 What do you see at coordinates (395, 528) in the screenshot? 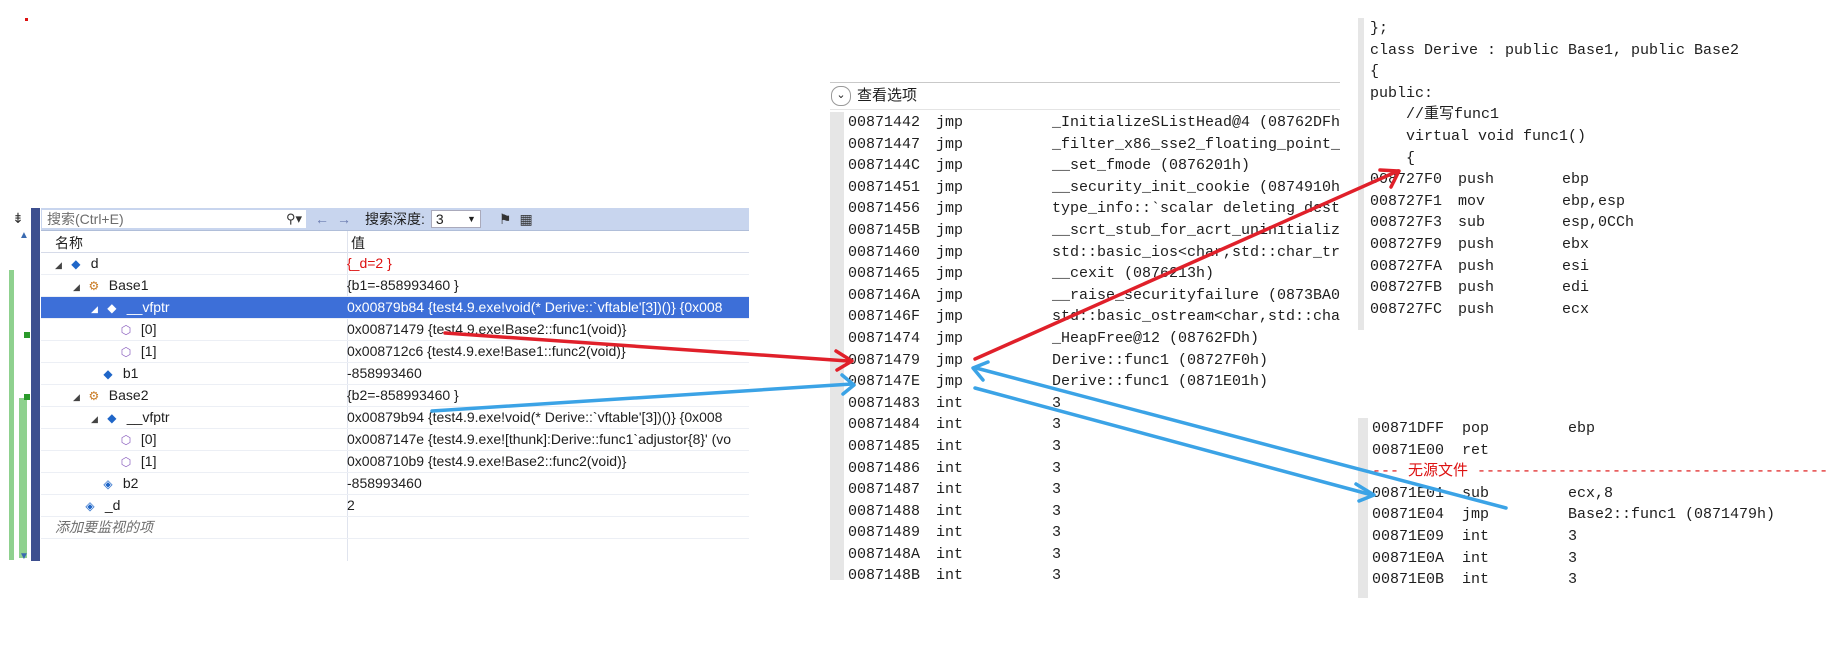
I see `add-watch-row: 添加要监视的项` at bounding box center [395, 528].